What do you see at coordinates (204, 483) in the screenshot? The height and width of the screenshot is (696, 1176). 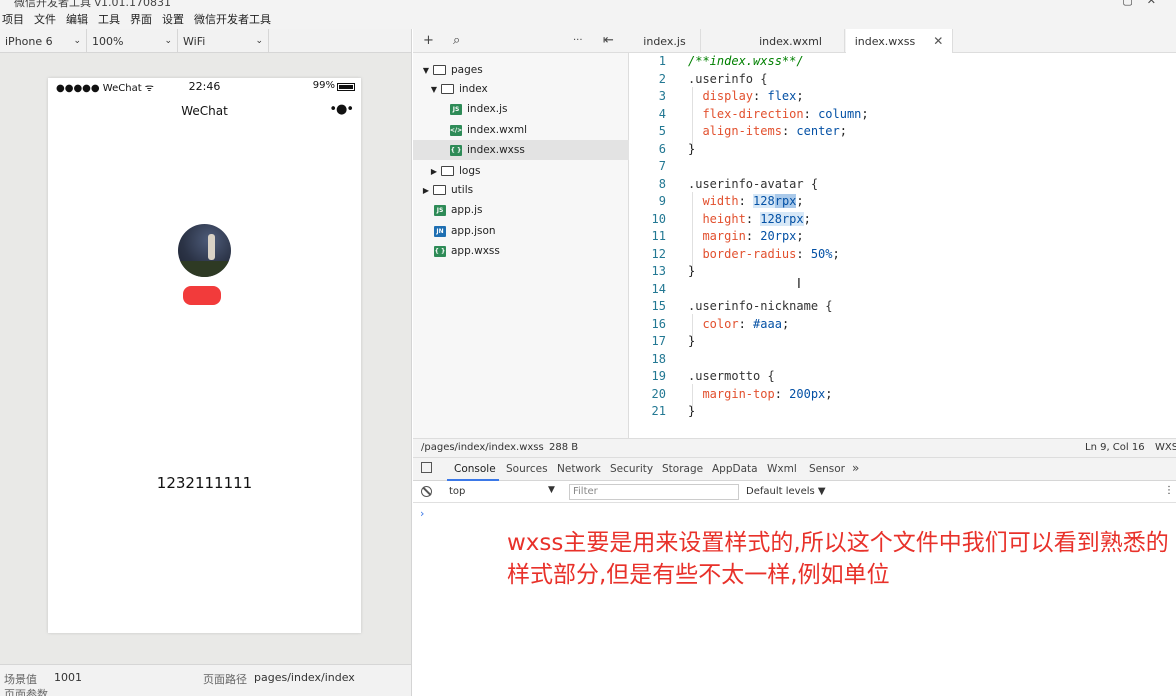 I see `usermotto-text: 1232111111` at bounding box center [204, 483].